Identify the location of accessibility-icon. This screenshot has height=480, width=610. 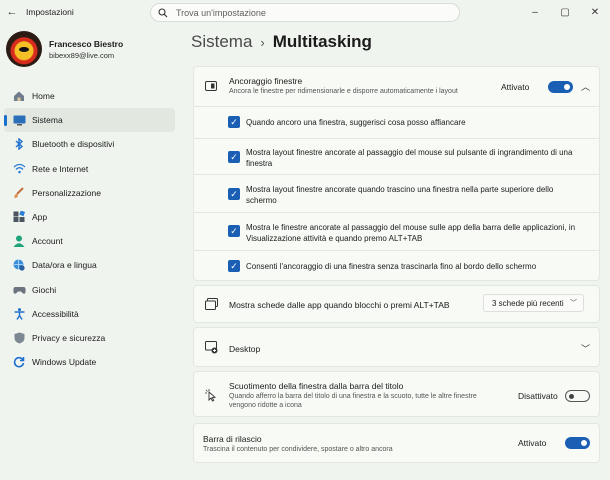
(19, 314).